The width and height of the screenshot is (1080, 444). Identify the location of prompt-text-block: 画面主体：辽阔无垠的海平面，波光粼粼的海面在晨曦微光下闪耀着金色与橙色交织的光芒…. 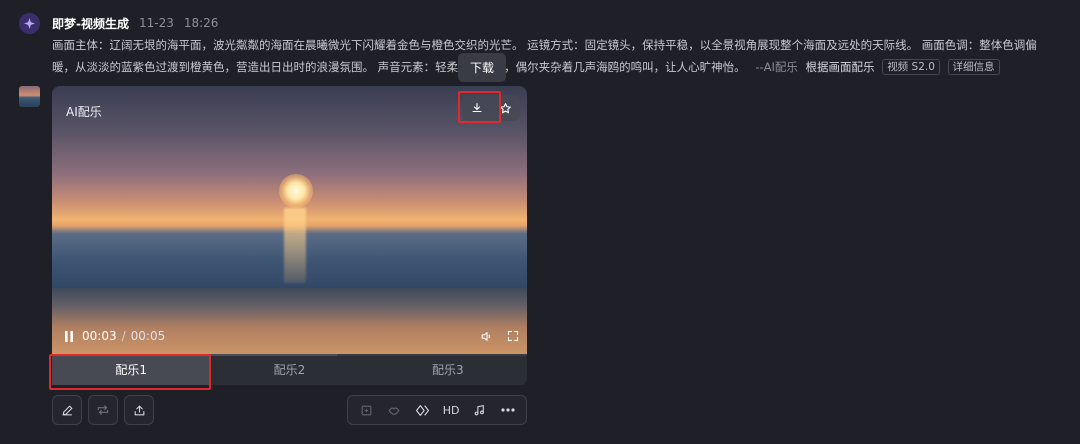
(552, 56).